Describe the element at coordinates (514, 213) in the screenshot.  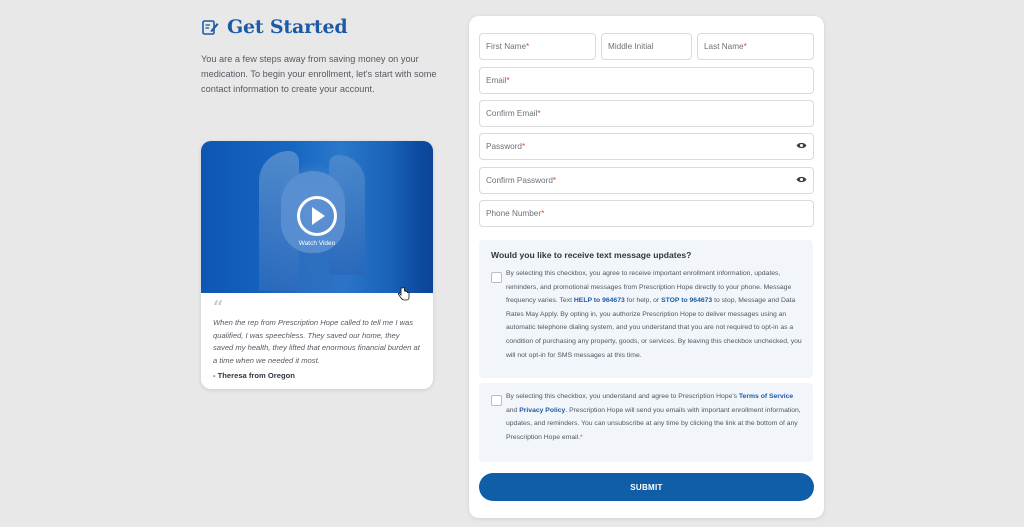
I see `phone-number-placeholder: Phone Number` at that location.